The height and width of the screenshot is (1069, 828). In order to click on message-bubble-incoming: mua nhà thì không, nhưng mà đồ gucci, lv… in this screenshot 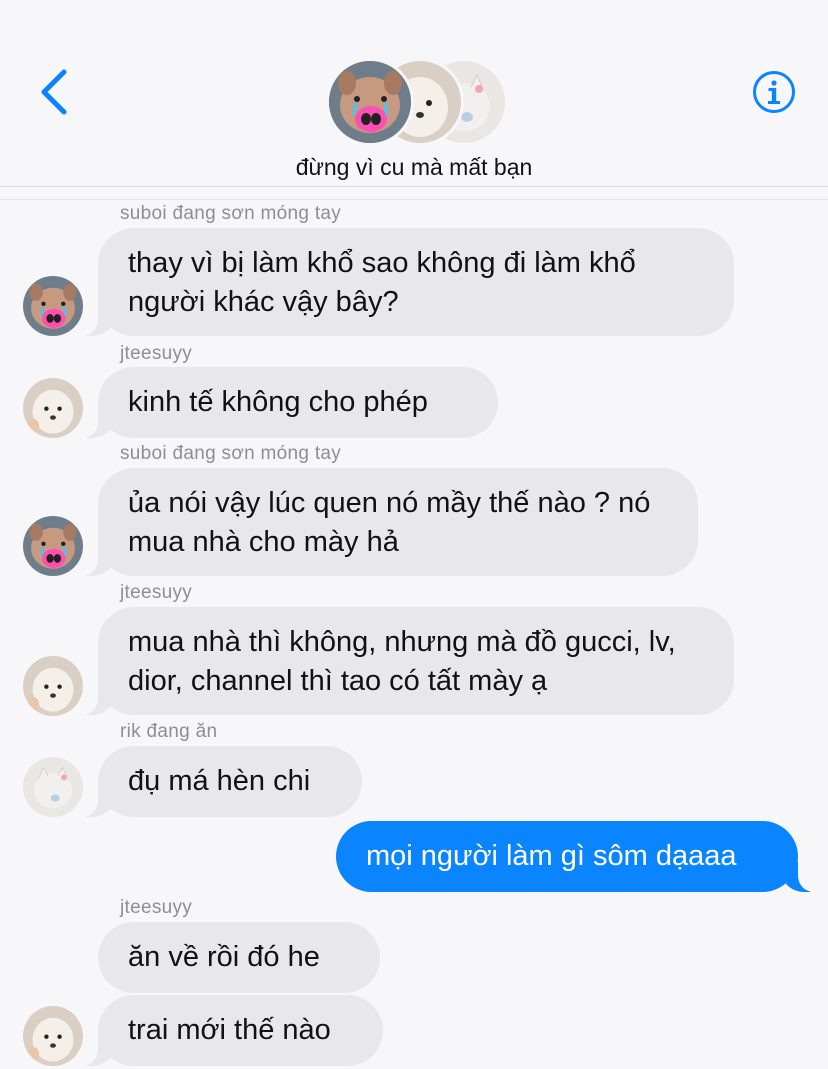, I will do `click(405, 661)`.